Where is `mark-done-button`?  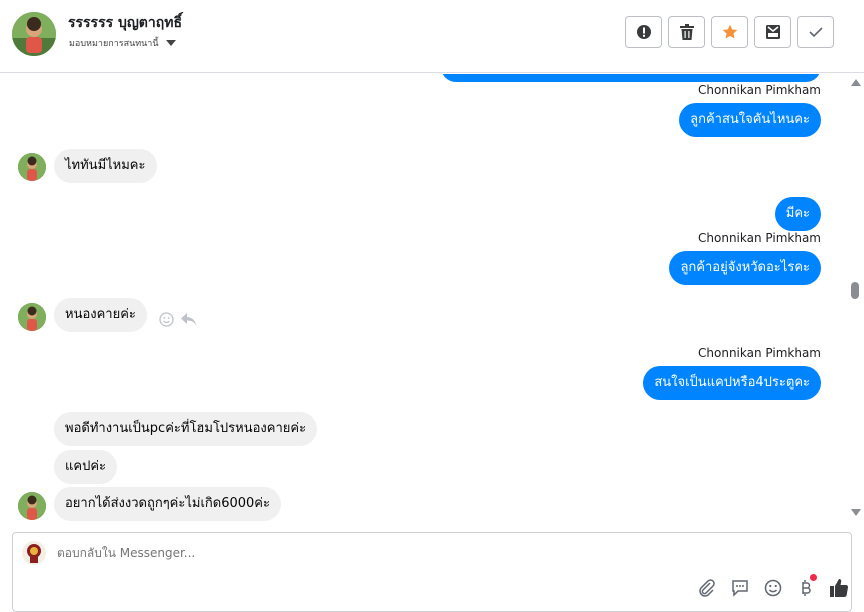 mark-done-button is located at coordinates (815, 32).